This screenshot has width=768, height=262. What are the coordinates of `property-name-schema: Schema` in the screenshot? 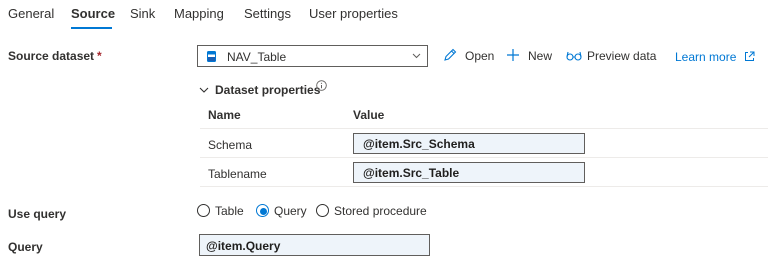 It's located at (230, 145).